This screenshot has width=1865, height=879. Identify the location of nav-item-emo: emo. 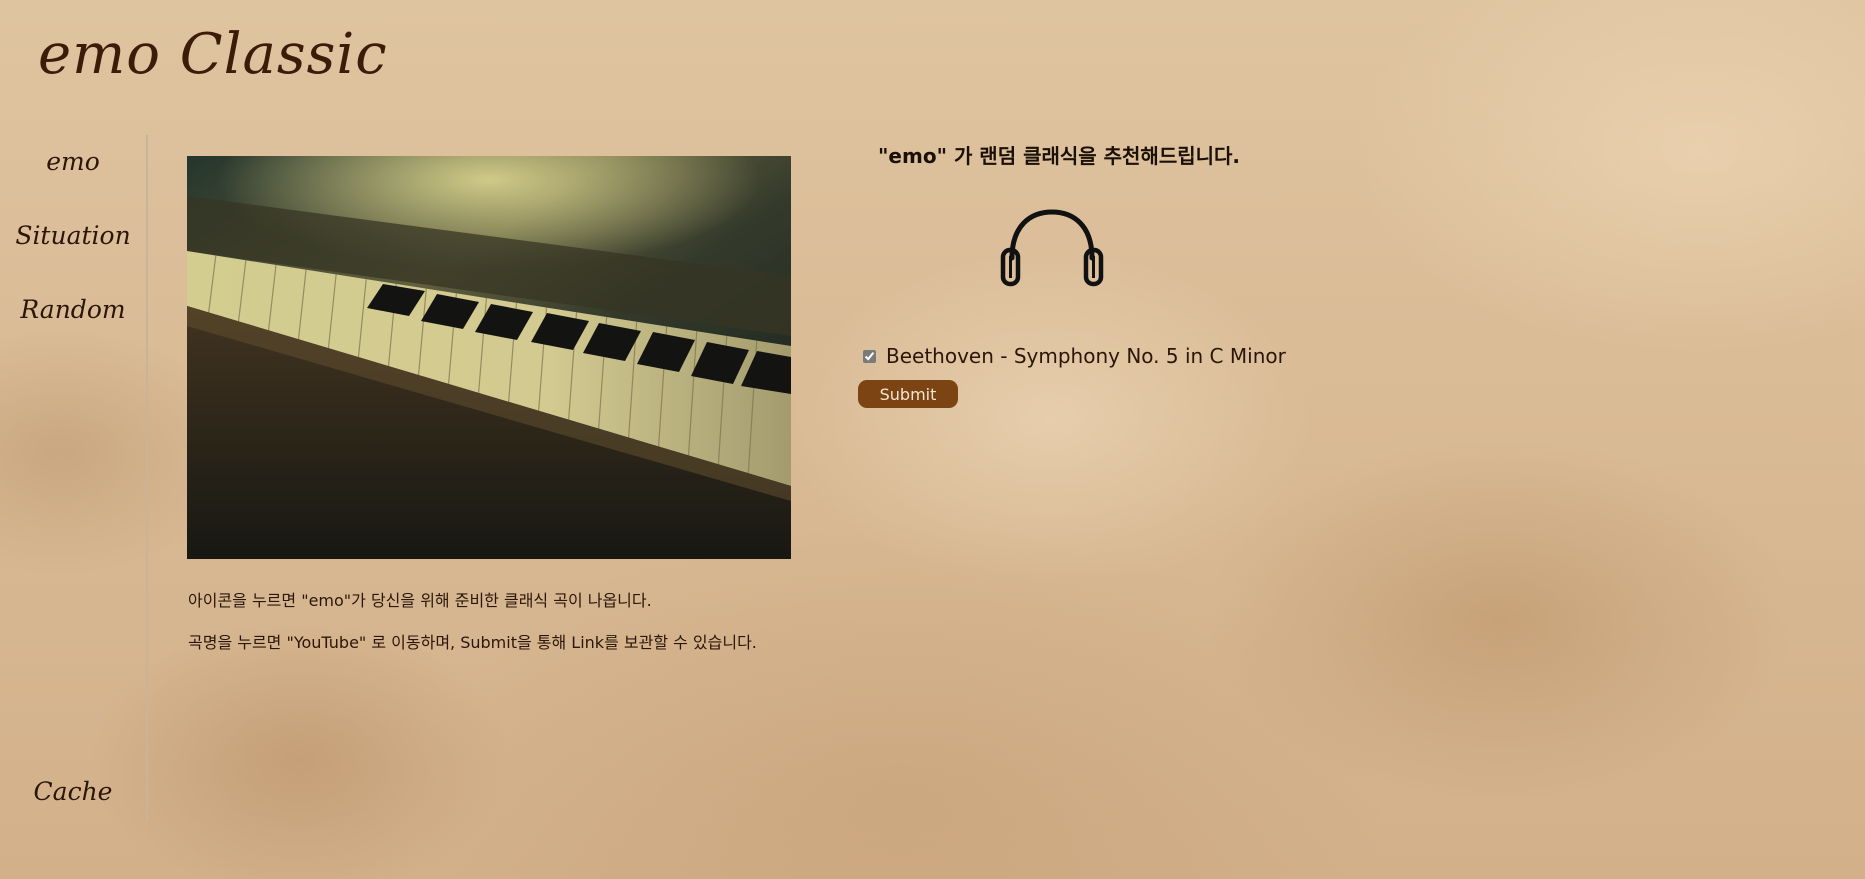
(73, 161).